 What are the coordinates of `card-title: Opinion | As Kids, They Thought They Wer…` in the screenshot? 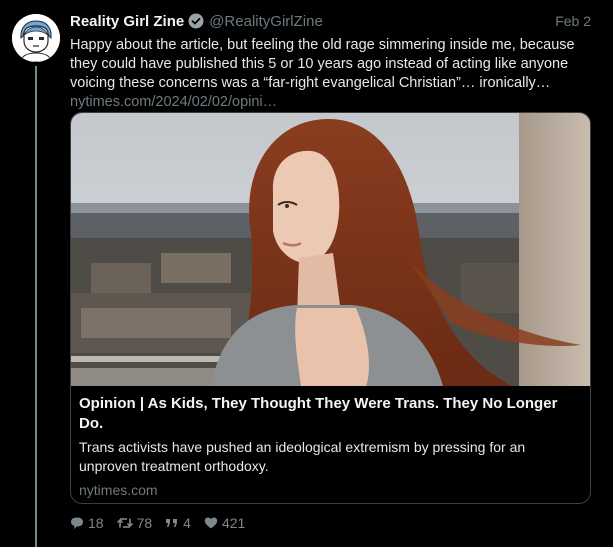 It's located at (330, 414).